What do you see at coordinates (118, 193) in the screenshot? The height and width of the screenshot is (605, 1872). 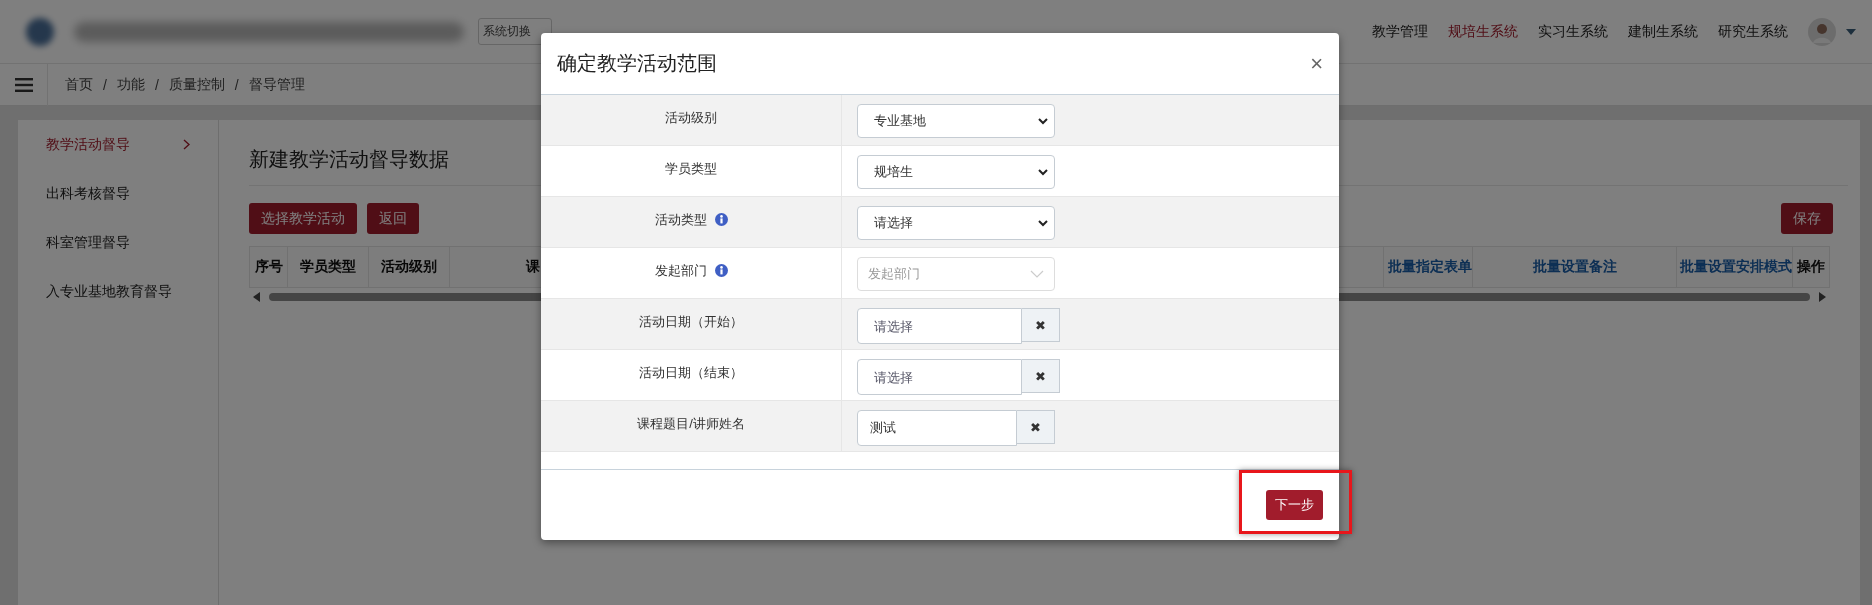 I see `sidebar-item: 出科考核督导` at bounding box center [118, 193].